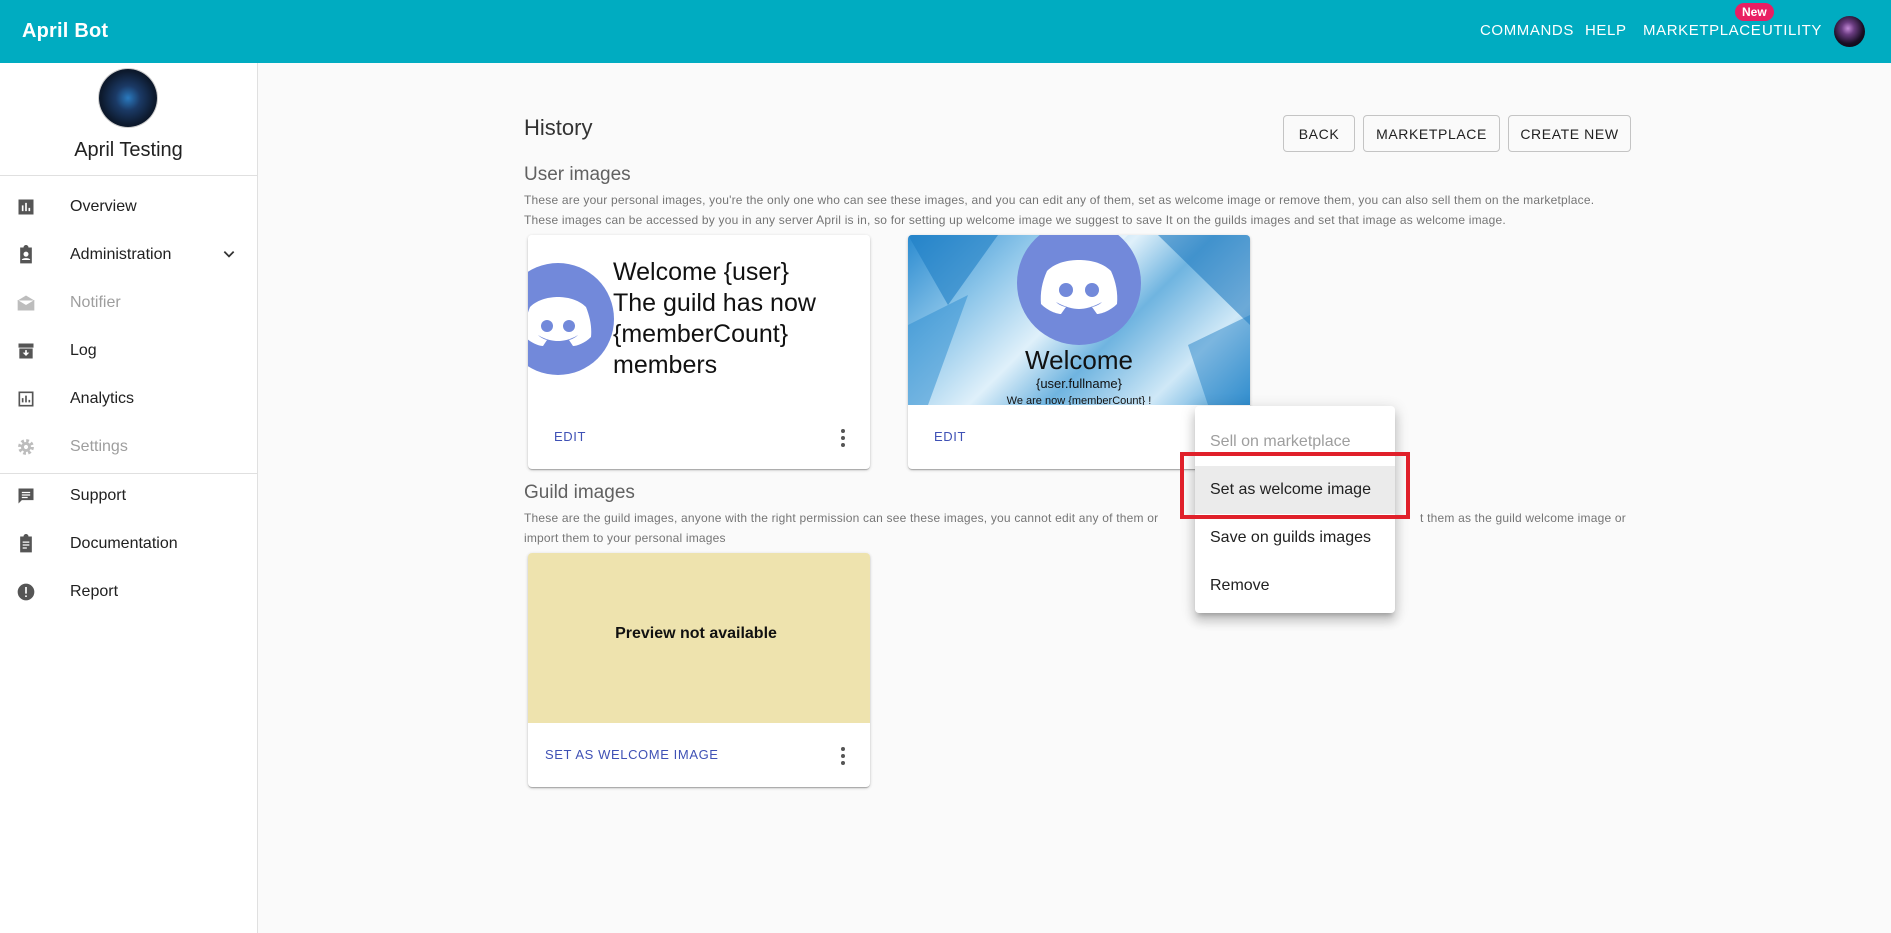  I want to click on sidebar-item-analytics: Analytics, so click(128, 399).